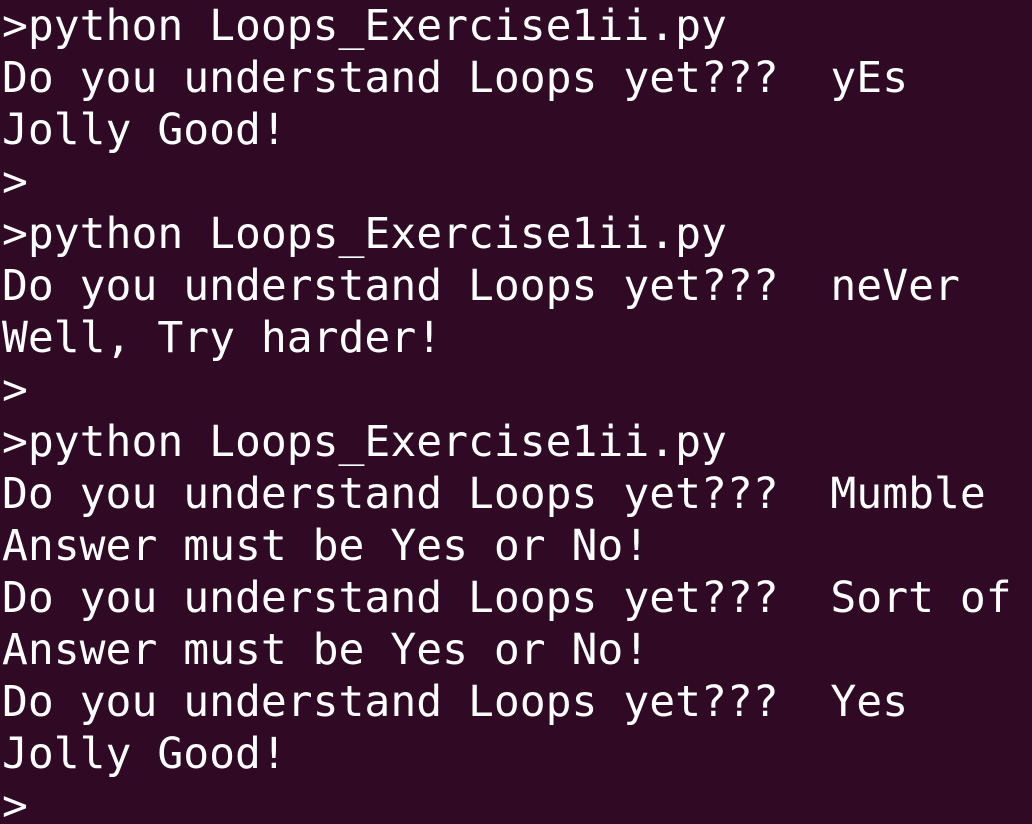 Image resolution: width=1032 pixels, height=824 pixels. What do you see at coordinates (494, 494) in the screenshot?
I see `prompt-question: Do you understand Loops yet??? Mumble` at bounding box center [494, 494].